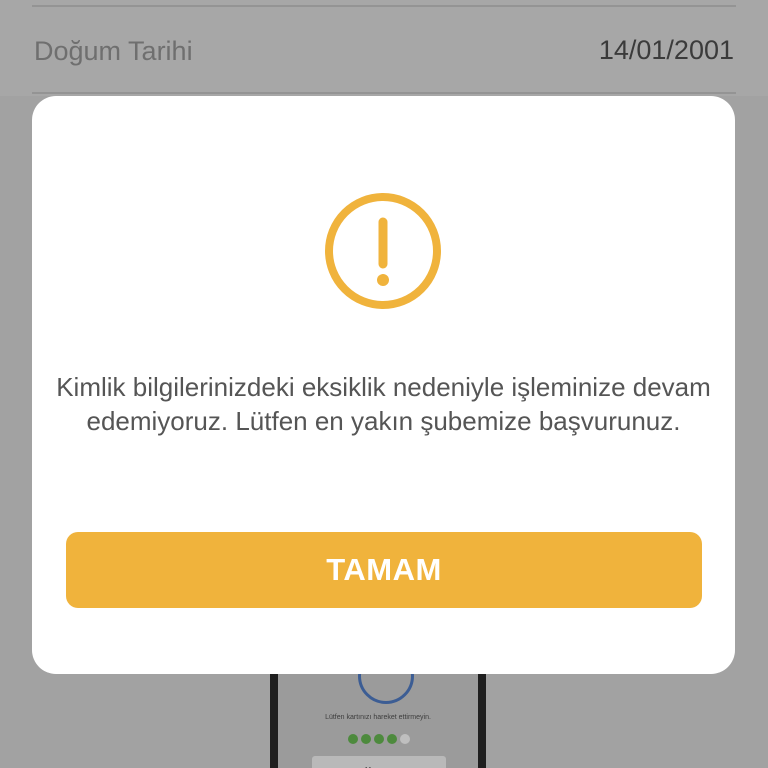 The width and height of the screenshot is (768, 768). I want to click on birth-date-value: 14/01/2001, so click(666, 50).